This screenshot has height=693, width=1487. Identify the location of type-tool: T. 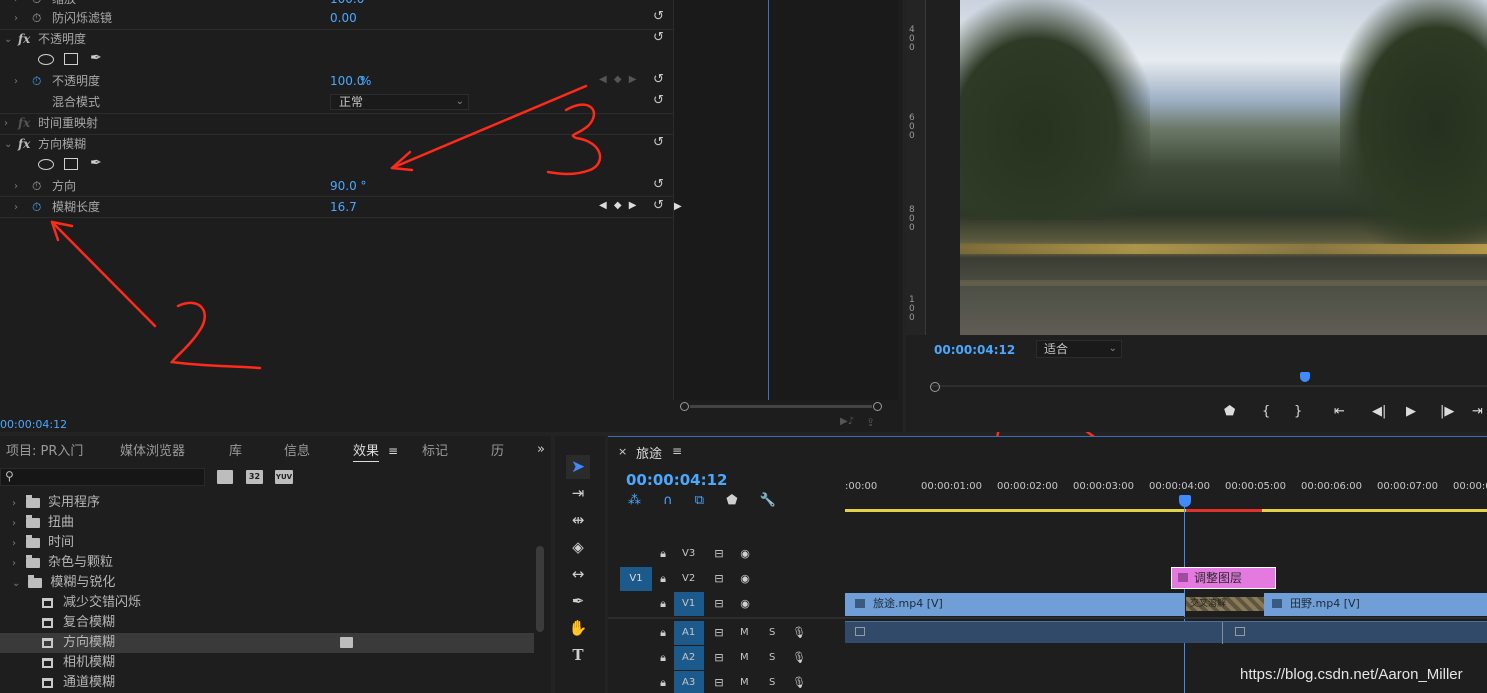
(578, 655).